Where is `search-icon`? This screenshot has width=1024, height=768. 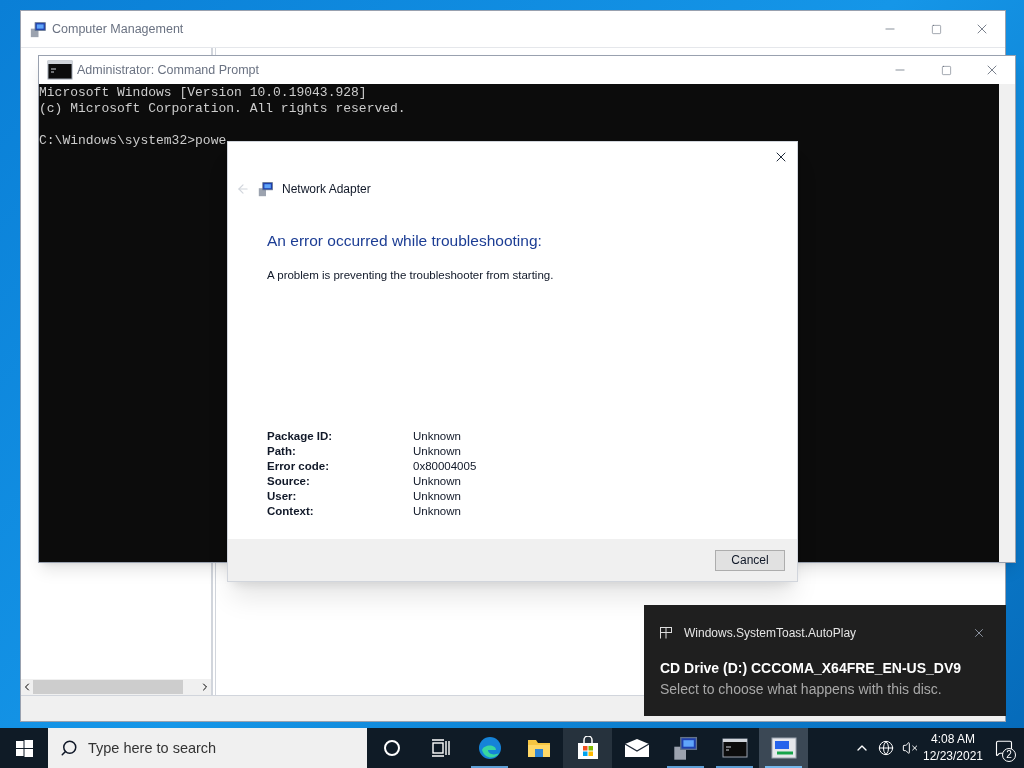
search-icon is located at coordinates (69, 748).